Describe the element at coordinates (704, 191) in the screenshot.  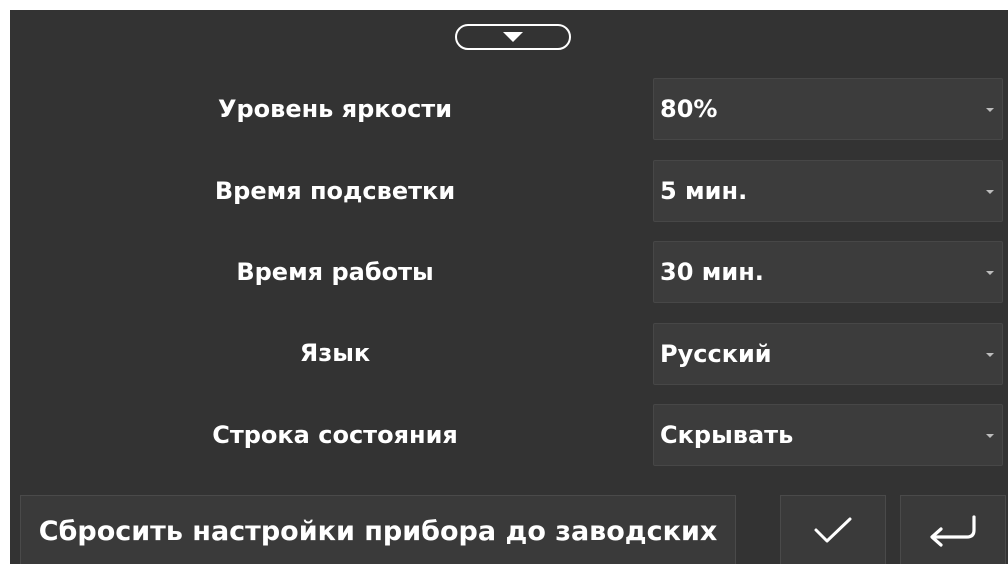
I see `backlight-time-value: 5 мин.` at that location.